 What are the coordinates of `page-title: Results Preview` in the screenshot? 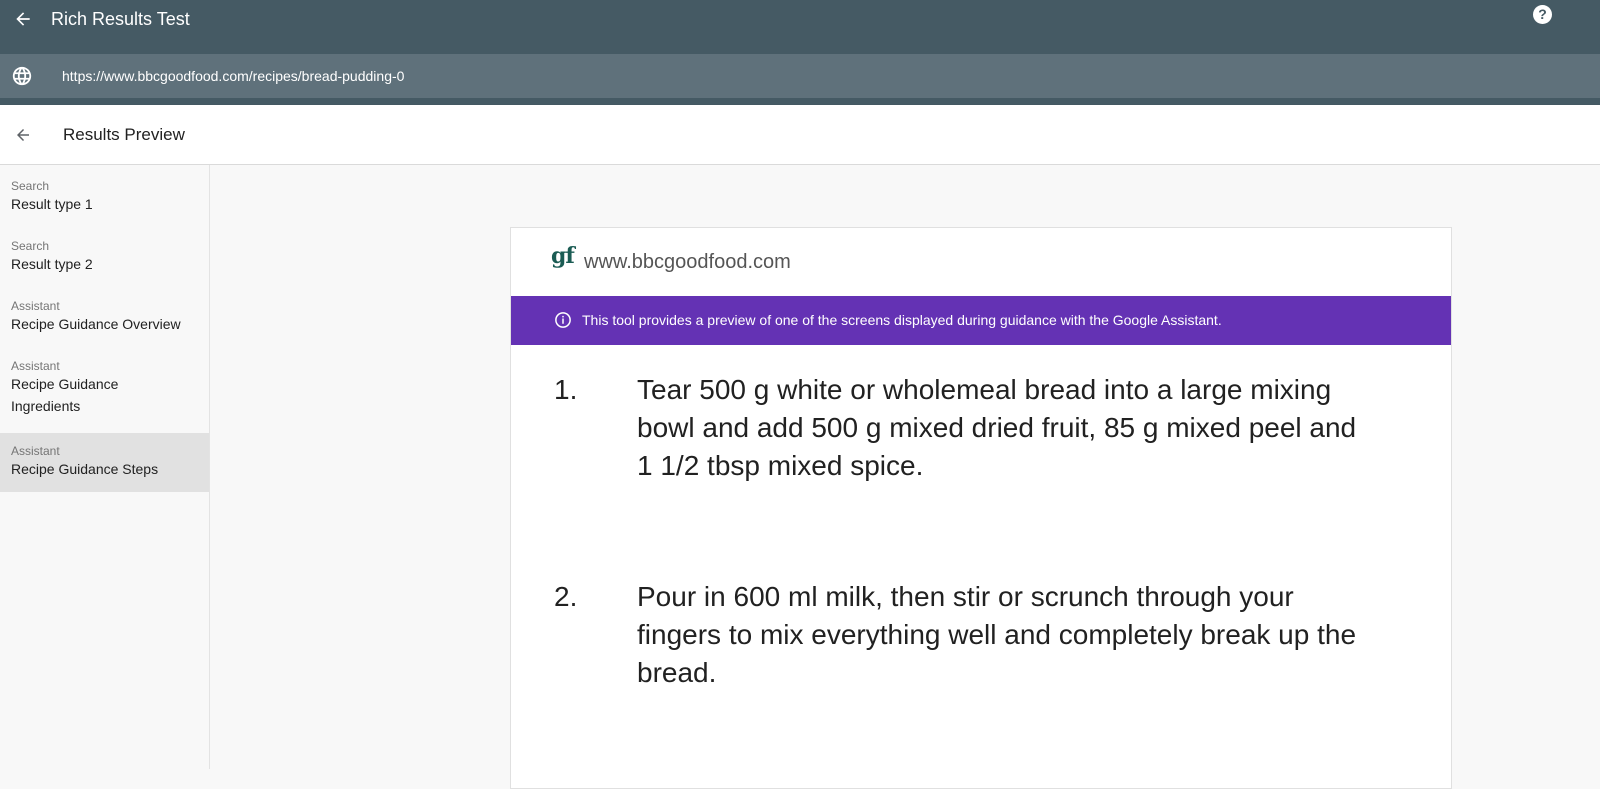 It's located at (124, 134).